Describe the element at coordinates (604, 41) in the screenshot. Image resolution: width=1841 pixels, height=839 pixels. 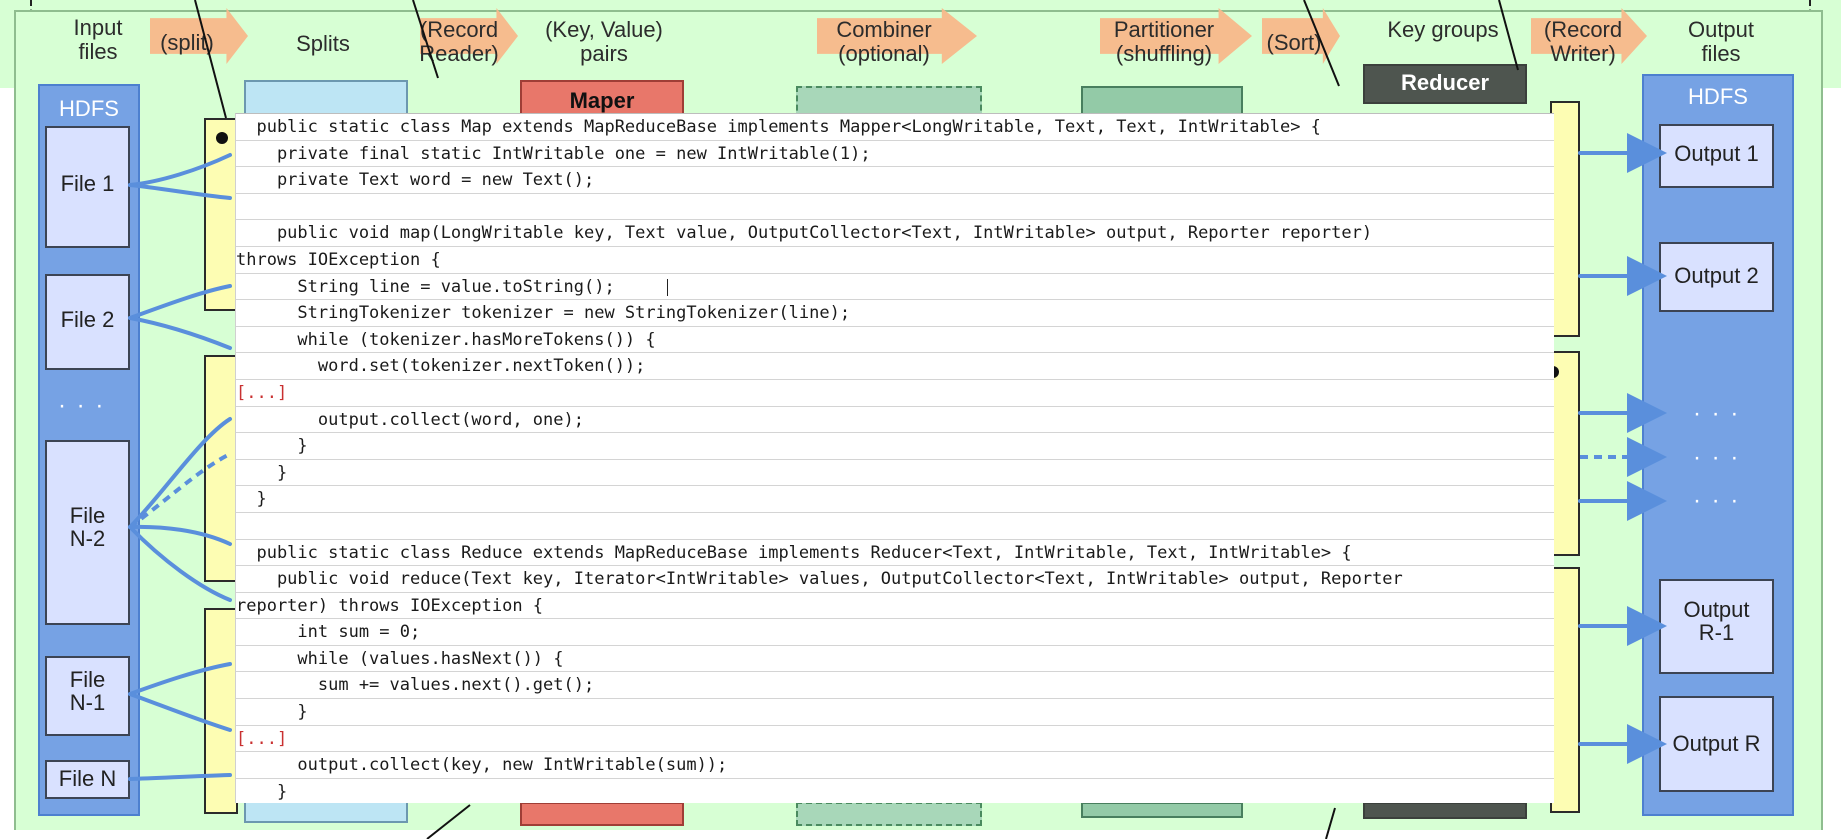
I see `key-value-pairs-label: (Key, Value) pairs` at that location.